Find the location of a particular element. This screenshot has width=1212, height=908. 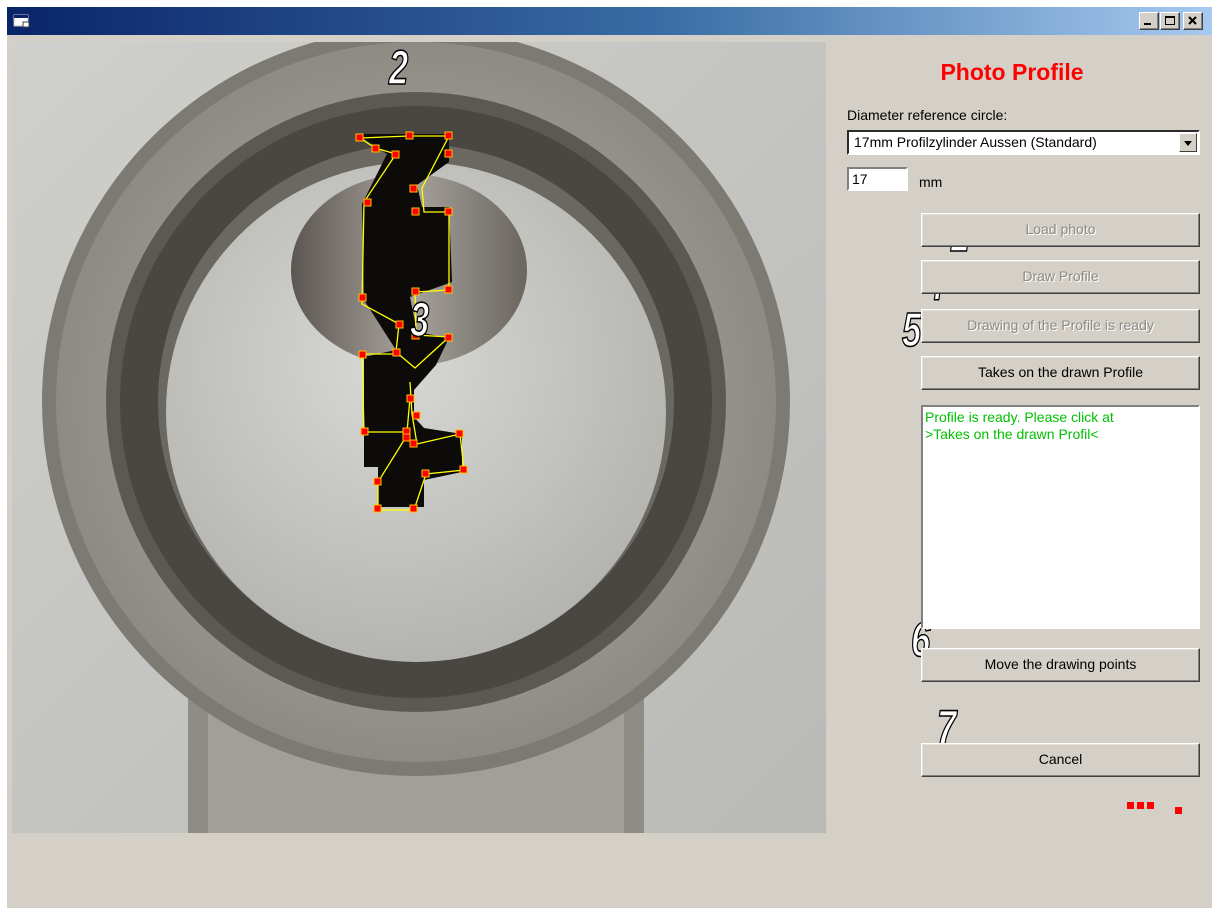

takes-profile-button: Takes on the drawn Profile is located at coordinates (1060, 373).